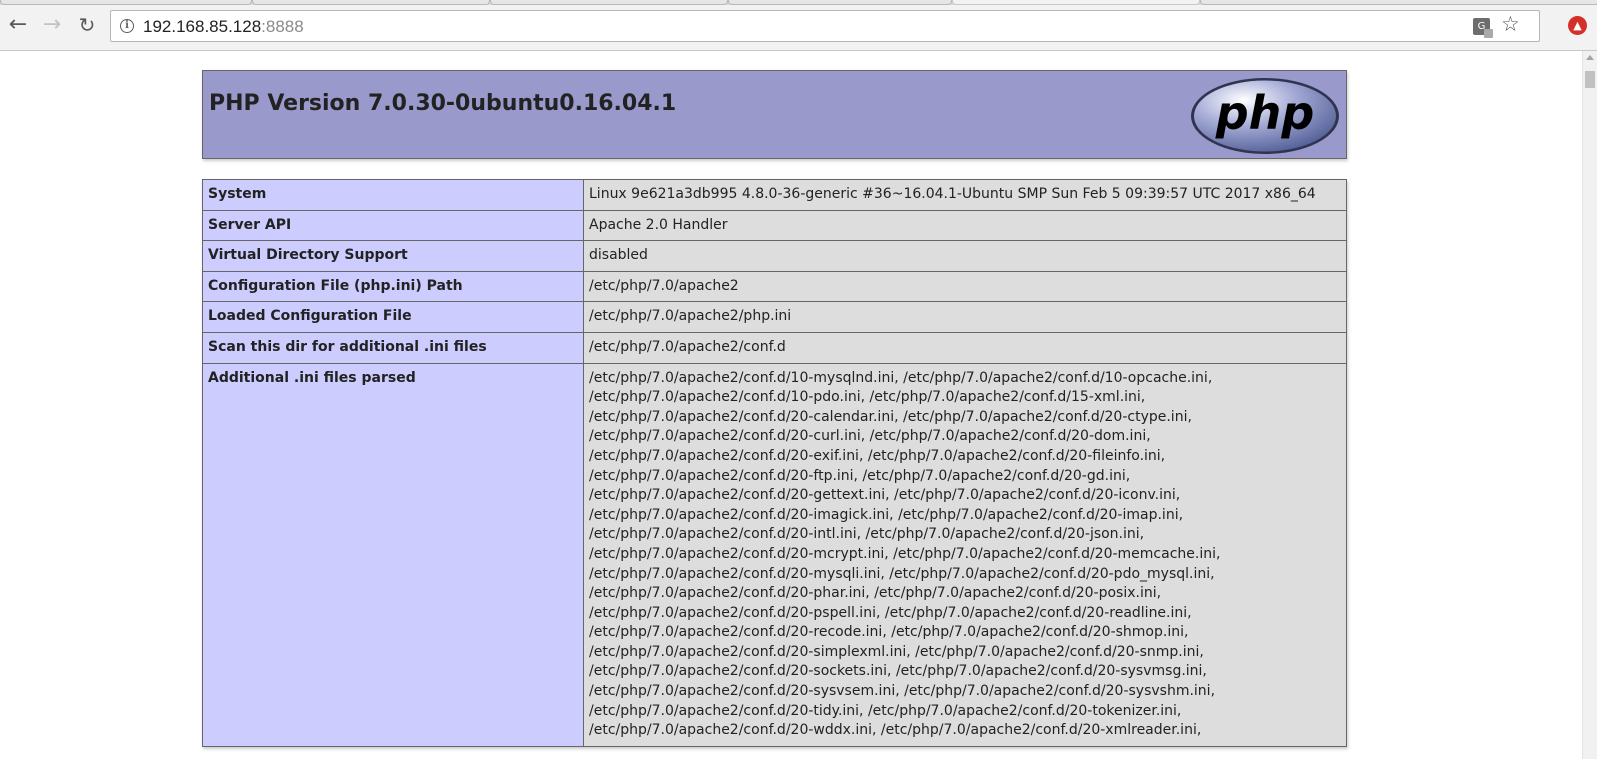 The height and width of the screenshot is (759, 1597). What do you see at coordinates (1483, 28) in the screenshot?
I see `translate-icon: G` at bounding box center [1483, 28].